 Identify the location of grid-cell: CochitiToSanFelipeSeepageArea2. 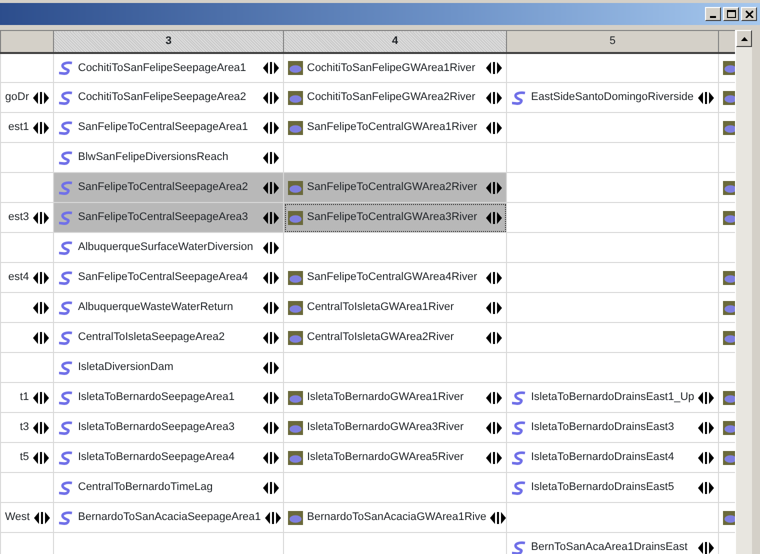
(169, 97).